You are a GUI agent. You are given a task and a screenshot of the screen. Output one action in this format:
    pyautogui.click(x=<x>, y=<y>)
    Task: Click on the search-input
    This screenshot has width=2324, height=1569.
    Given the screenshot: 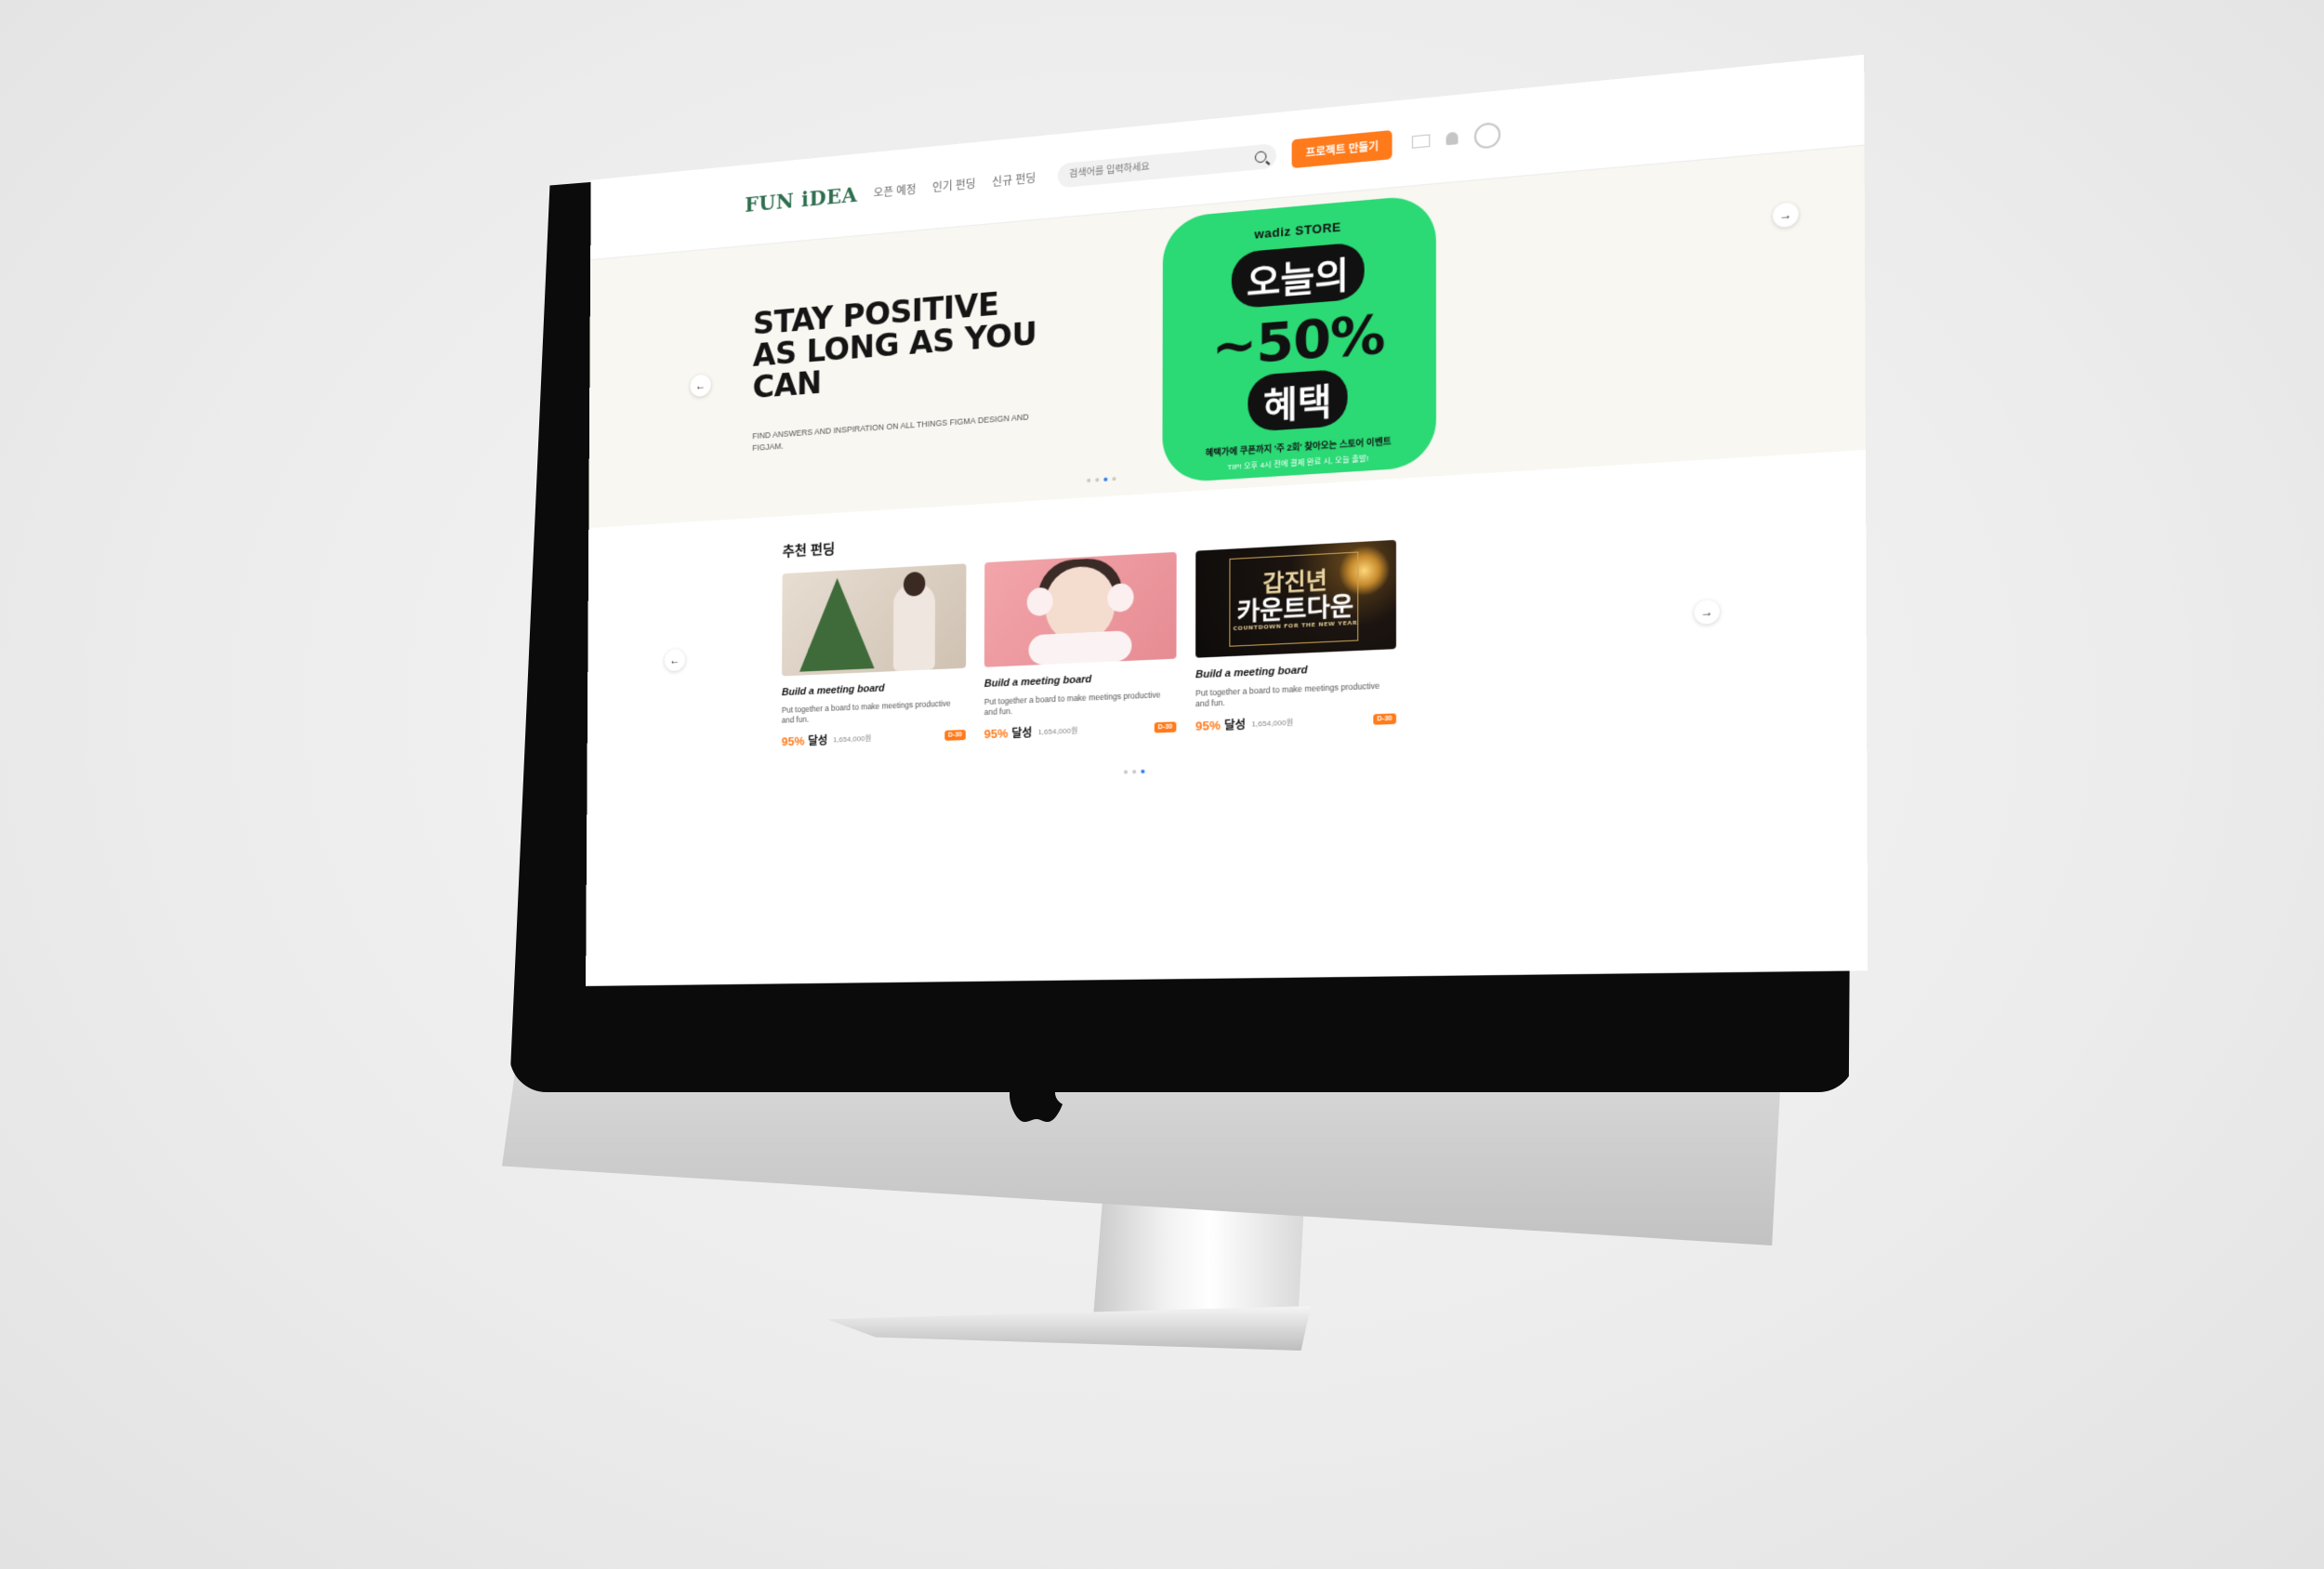 What is the action you would take?
    pyautogui.click(x=1154, y=166)
    